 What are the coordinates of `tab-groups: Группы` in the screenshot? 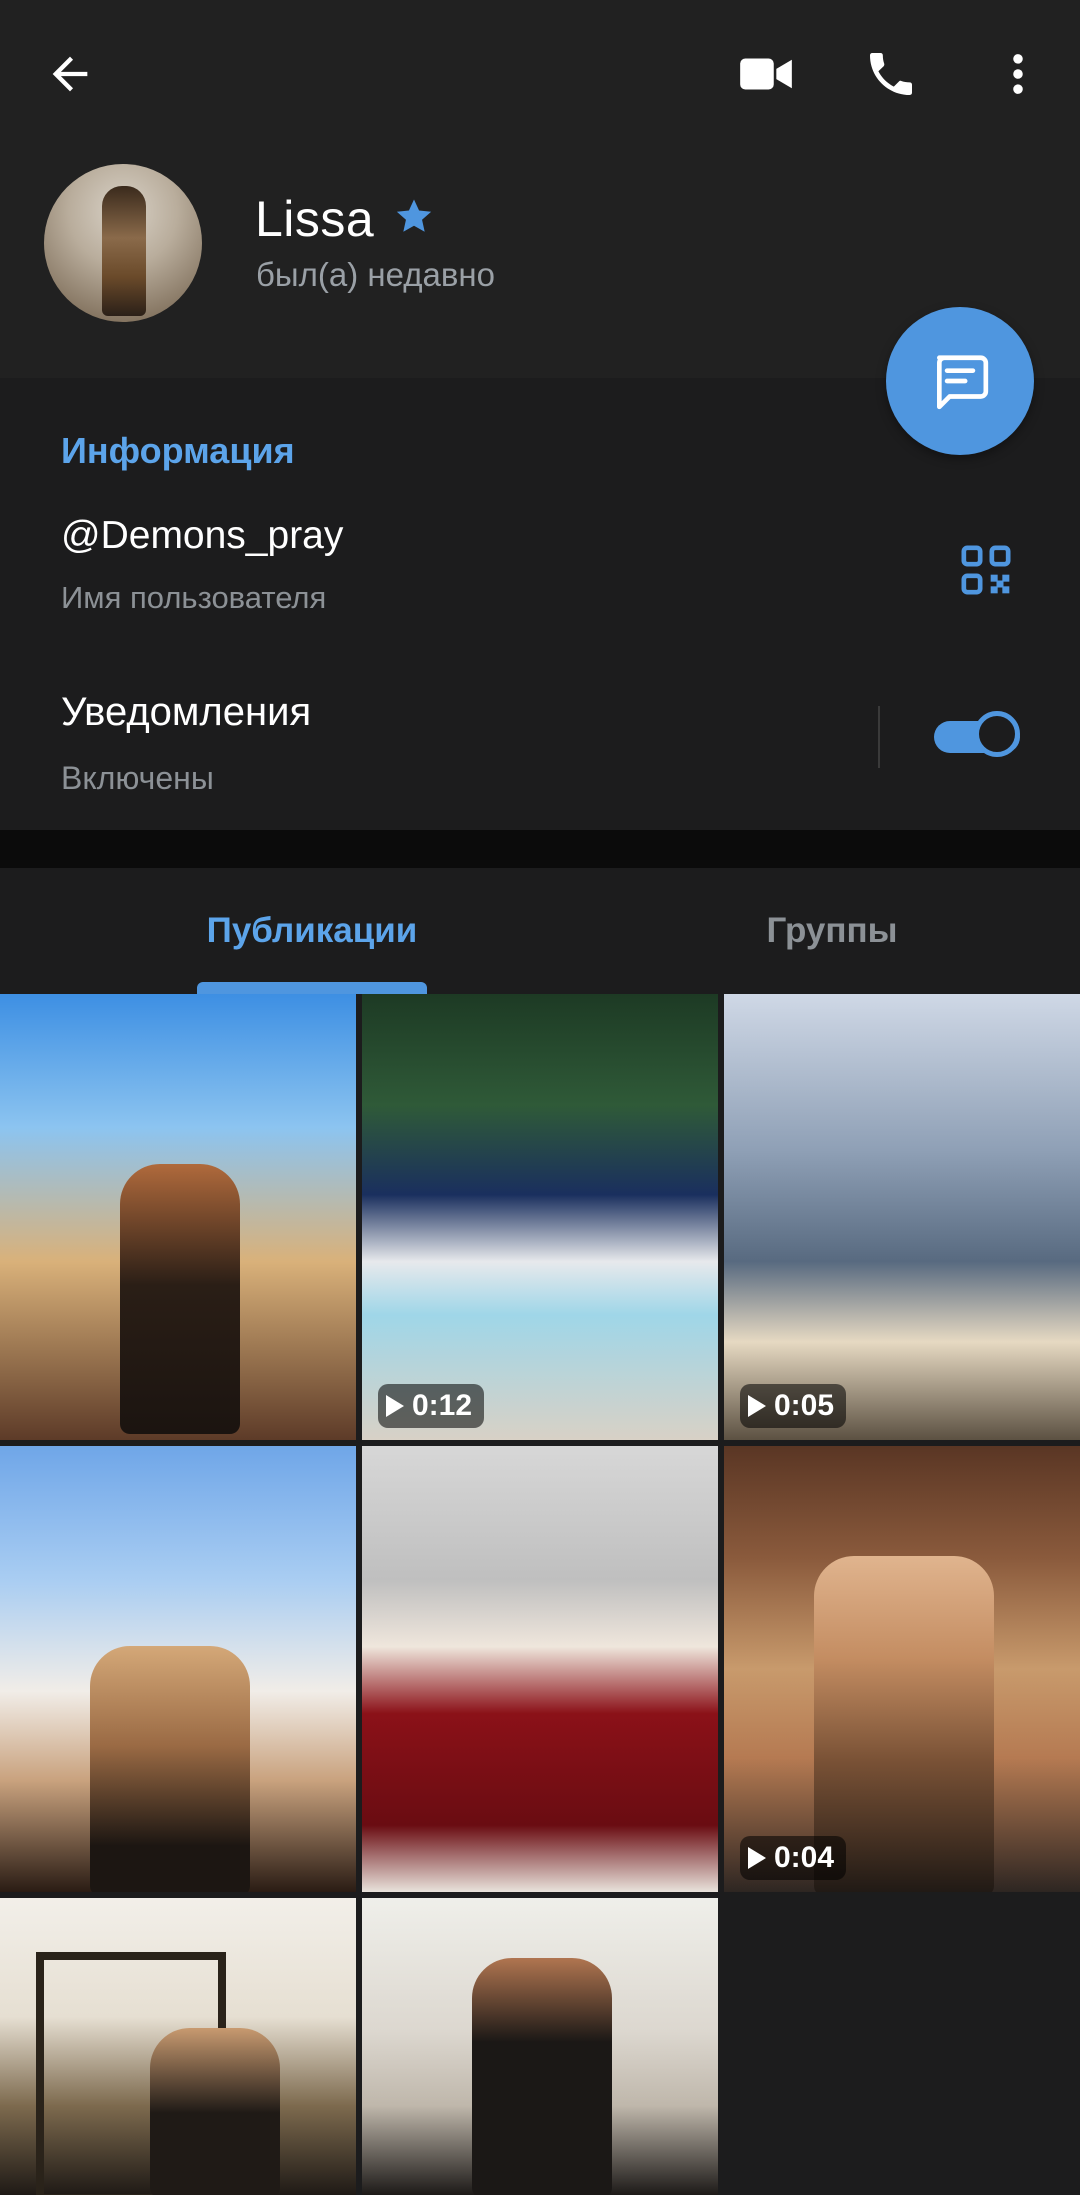 It's located at (832, 931).